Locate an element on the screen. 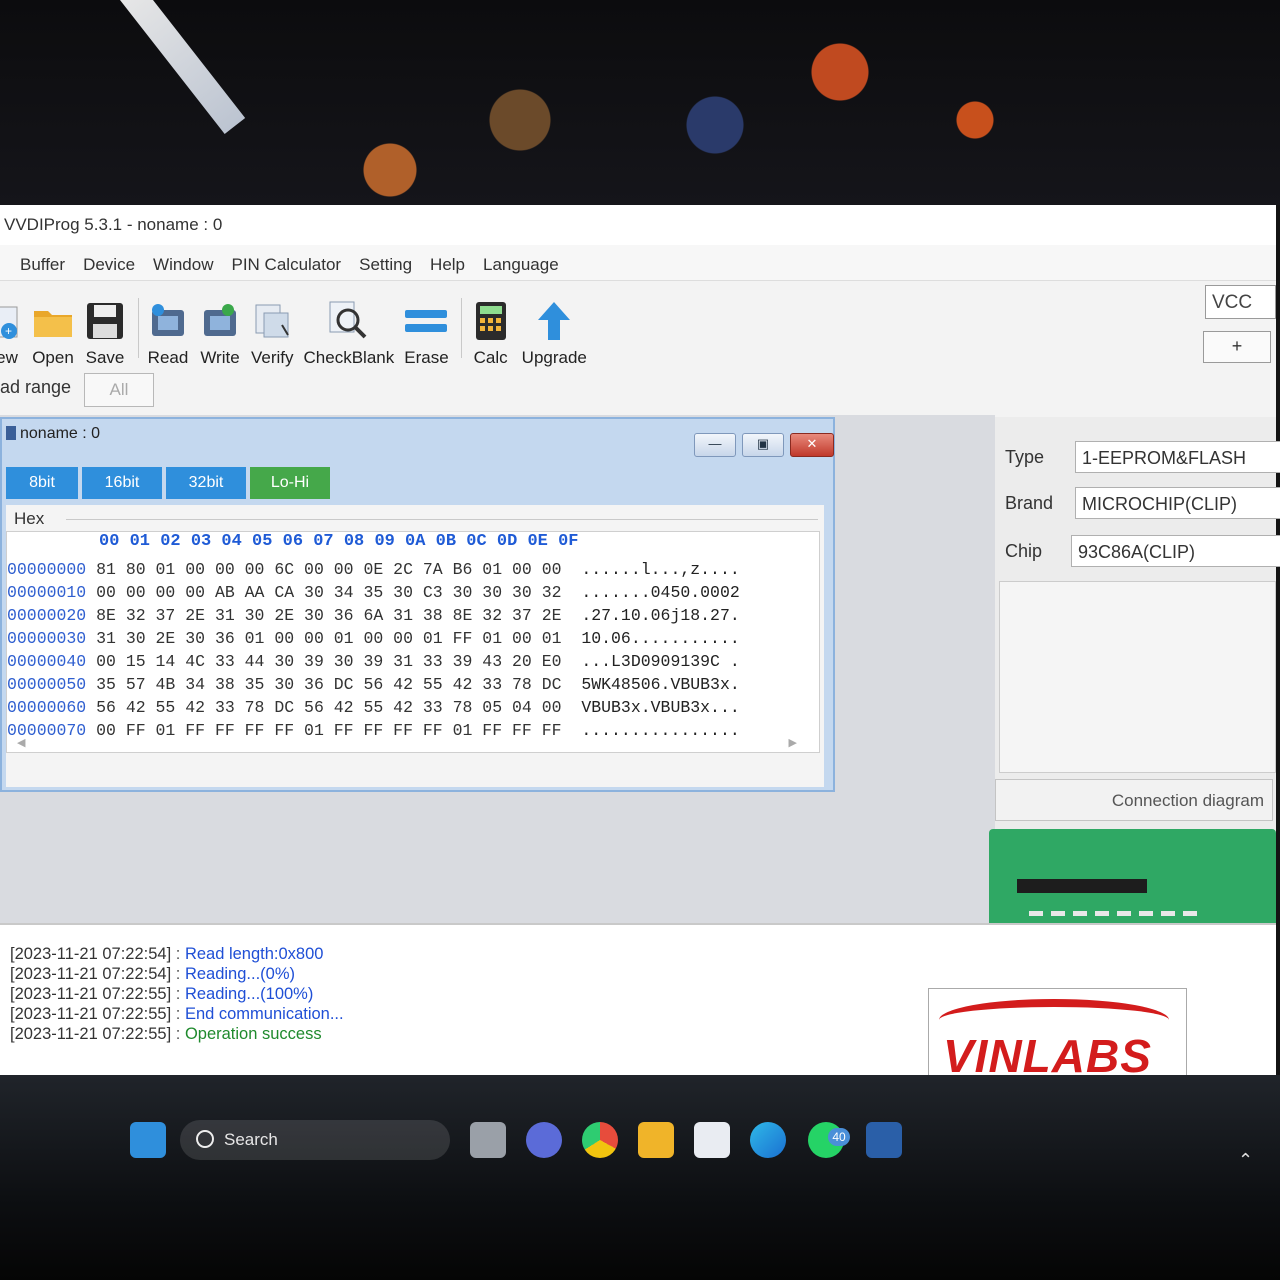 This screenshot has width=1280, height=1280. bit-mode-tabs: 8bit 16bit 32bit Lo-Hi is located at coordinates (170, 483).